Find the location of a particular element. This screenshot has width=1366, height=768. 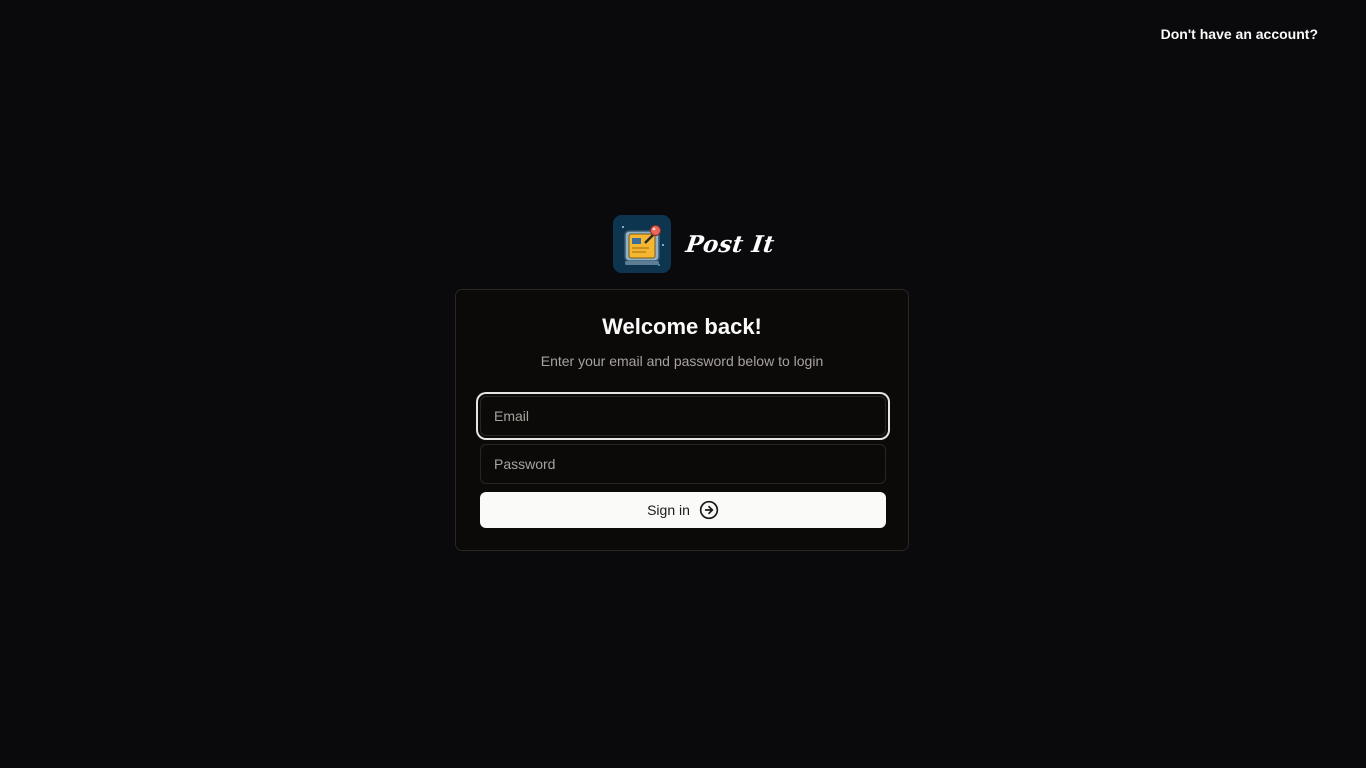

login-title: Welcome back! is located at coordinates (682, 326).